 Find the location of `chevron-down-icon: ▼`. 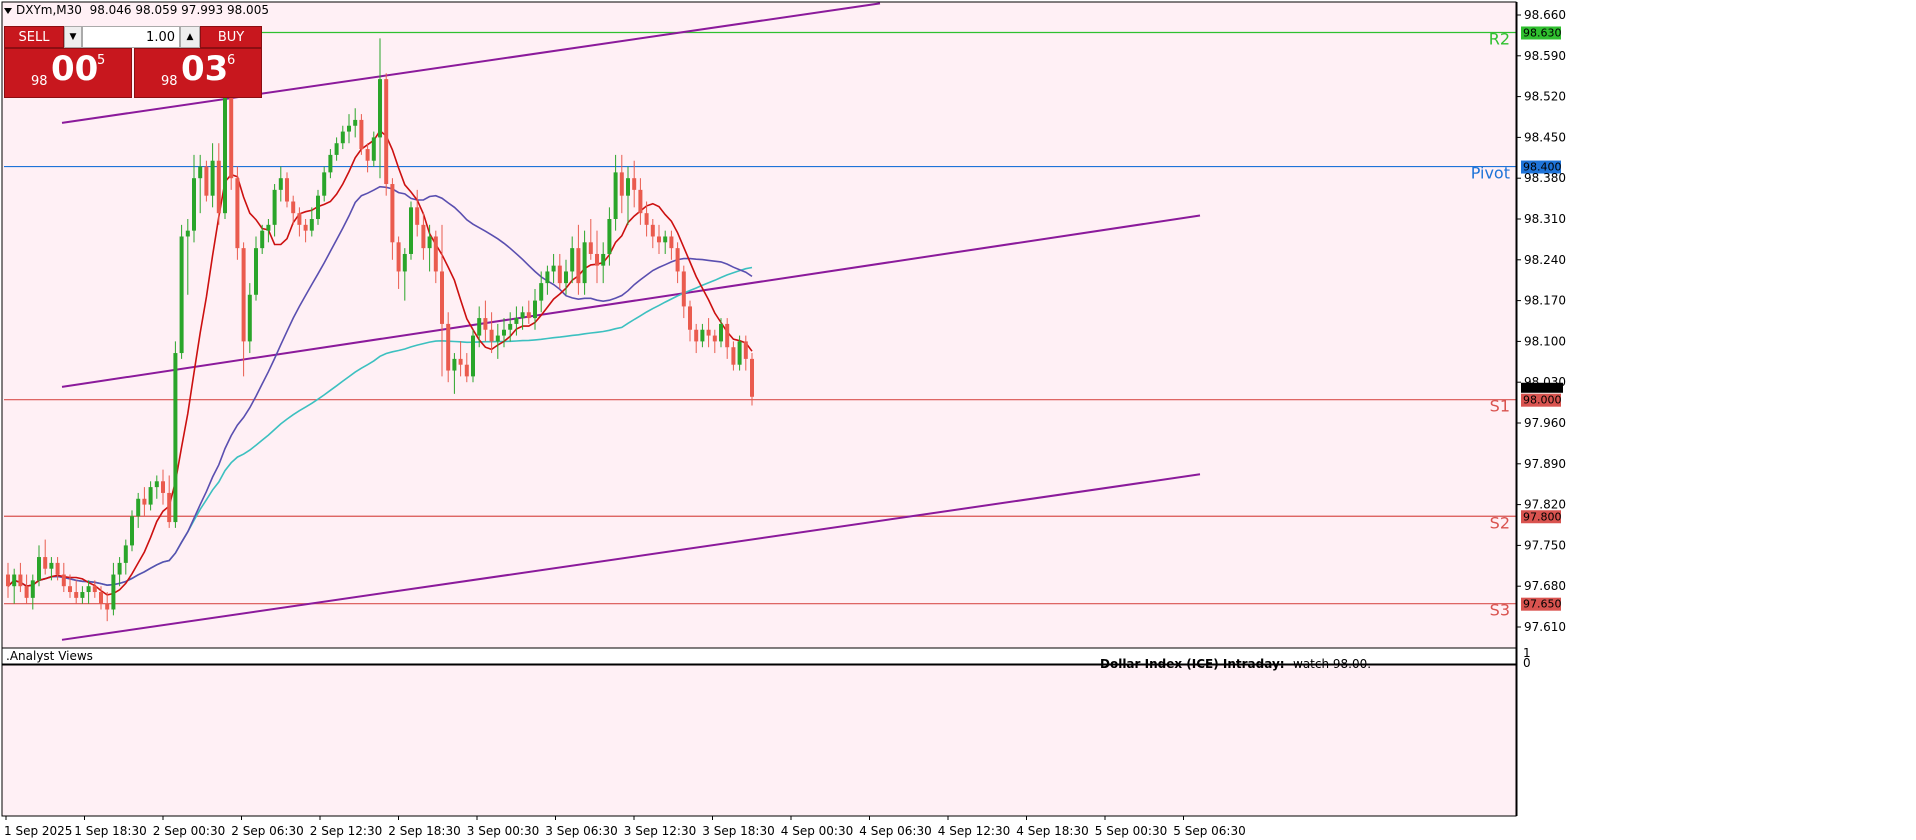

chevron-down-icon: ▼ is located at coordinates (73, 37).